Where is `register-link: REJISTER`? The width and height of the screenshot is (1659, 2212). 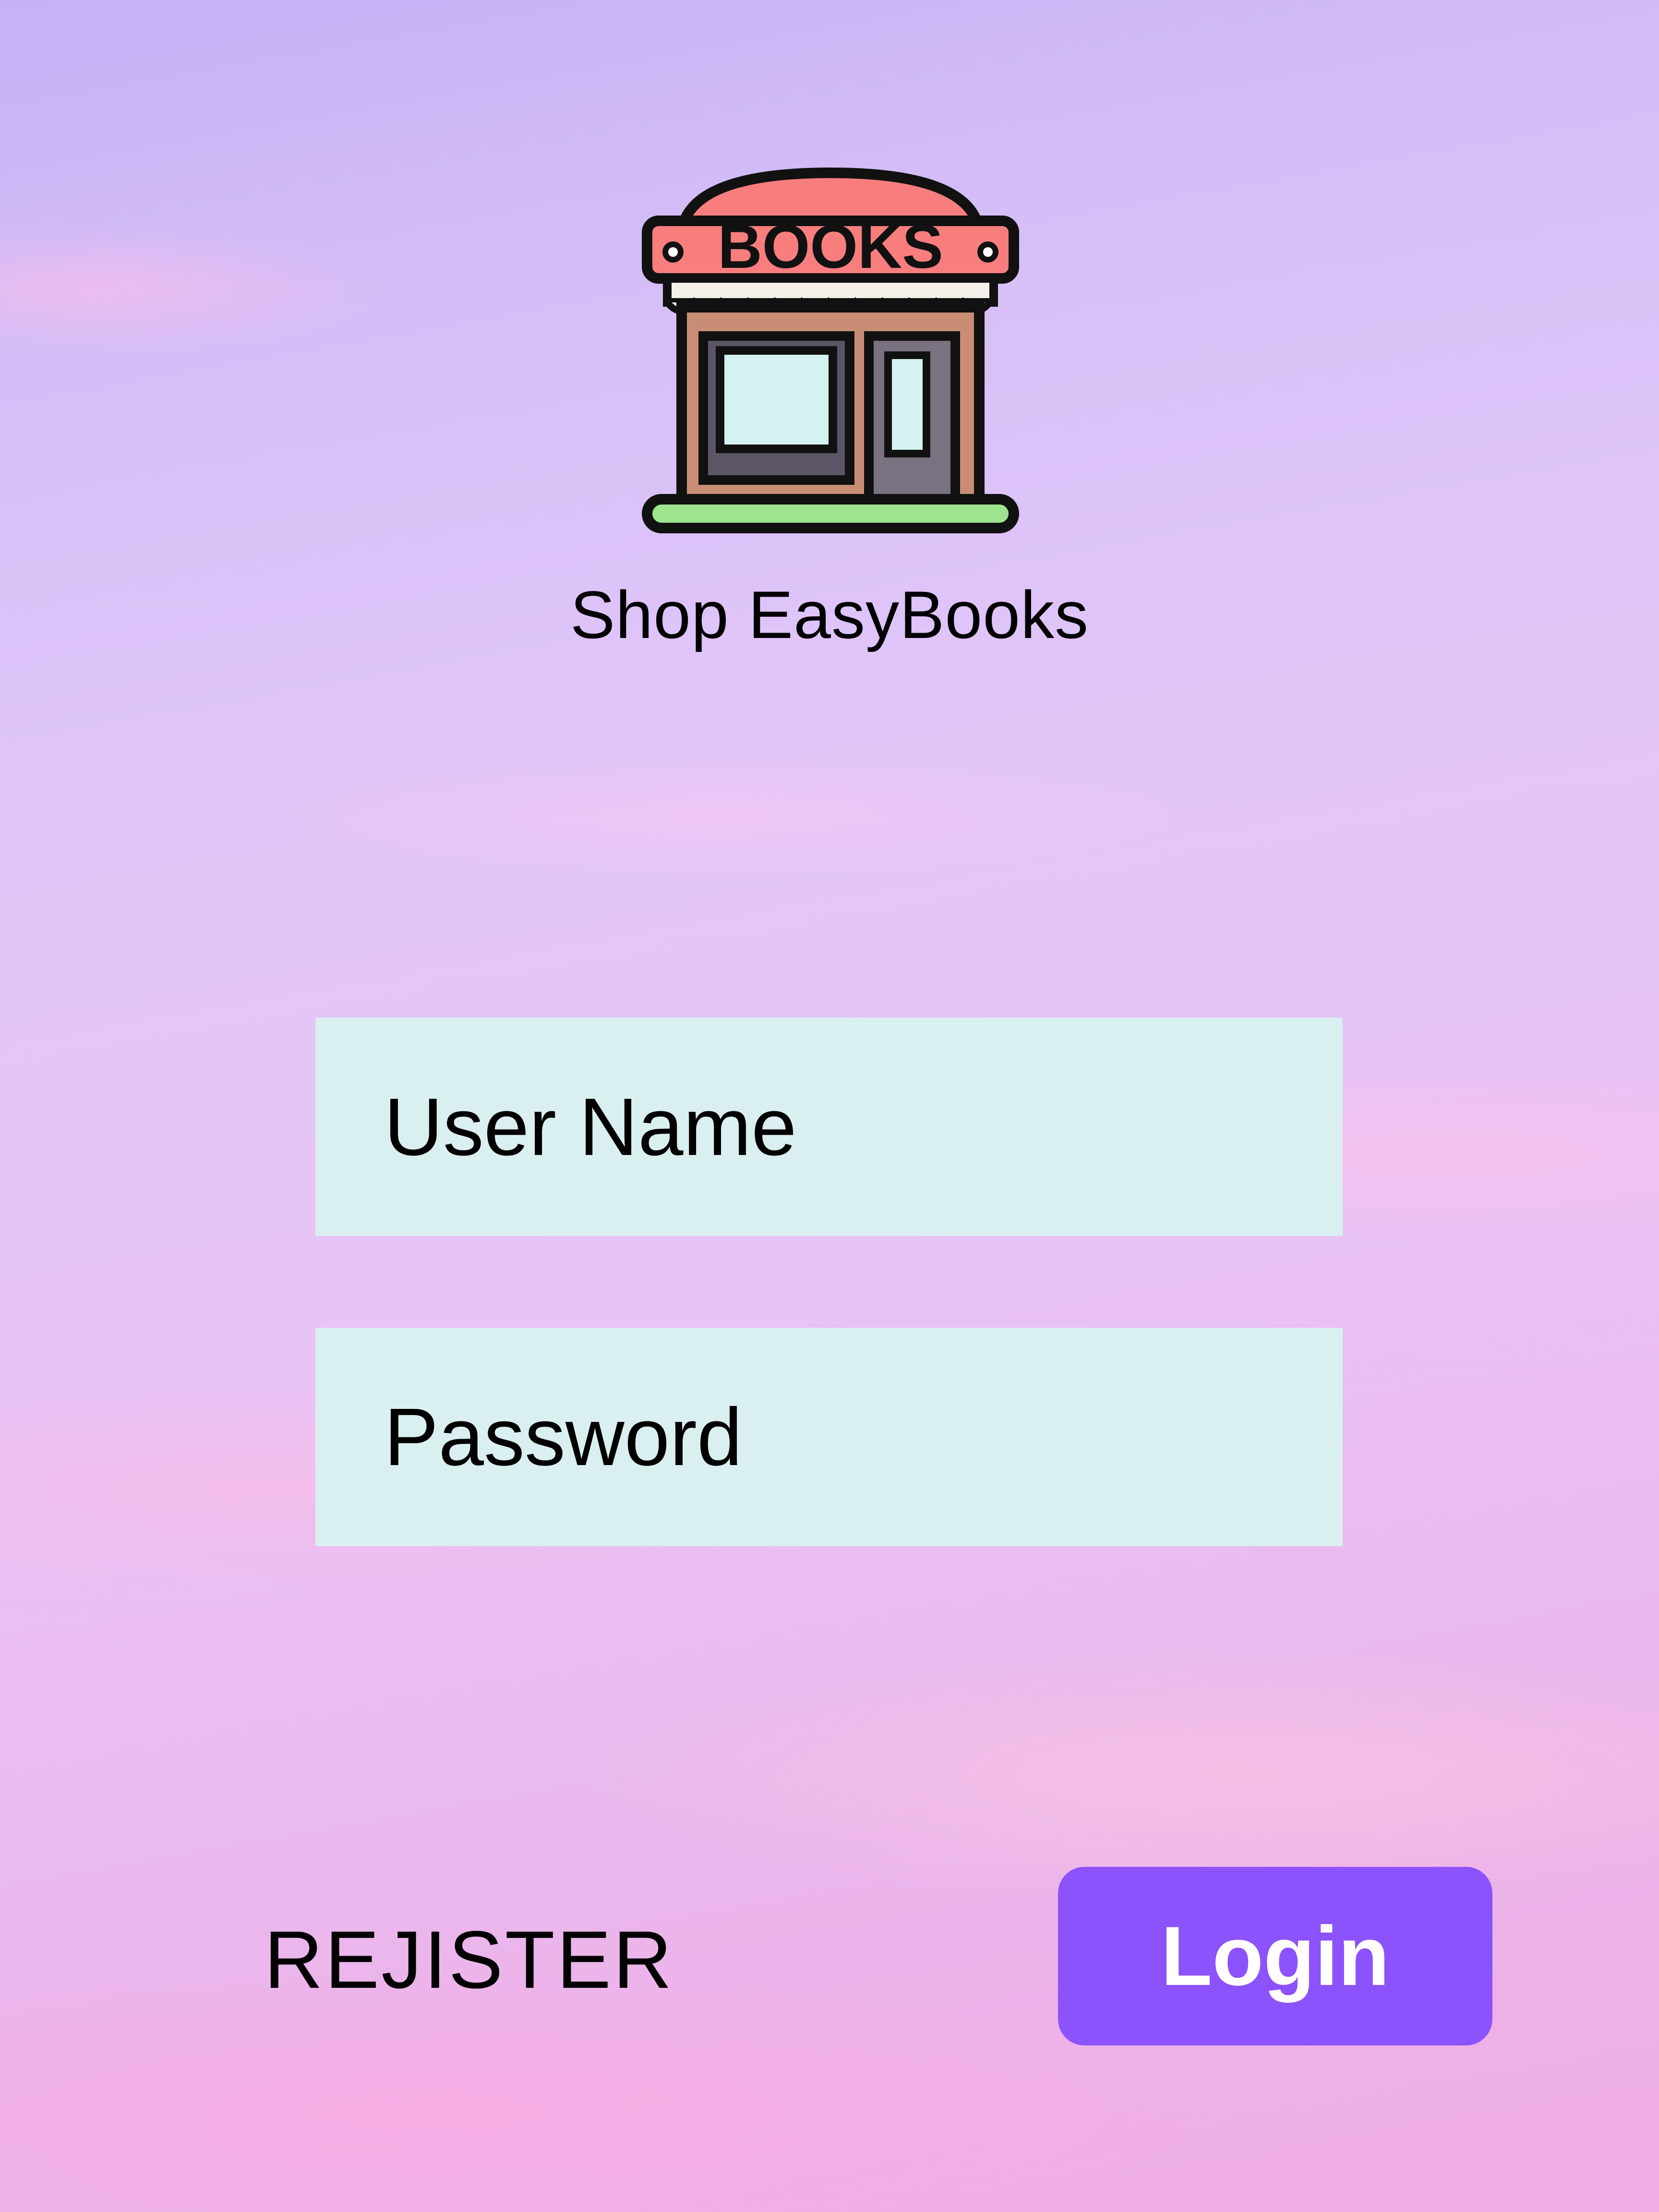
register-link: REJISTER is located at coordinates (469, 1960).